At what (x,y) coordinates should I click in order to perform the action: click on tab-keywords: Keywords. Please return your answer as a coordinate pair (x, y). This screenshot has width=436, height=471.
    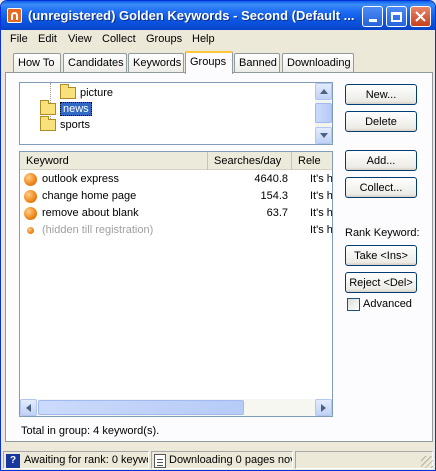
    Looking at the image, I should click on (156, 63).